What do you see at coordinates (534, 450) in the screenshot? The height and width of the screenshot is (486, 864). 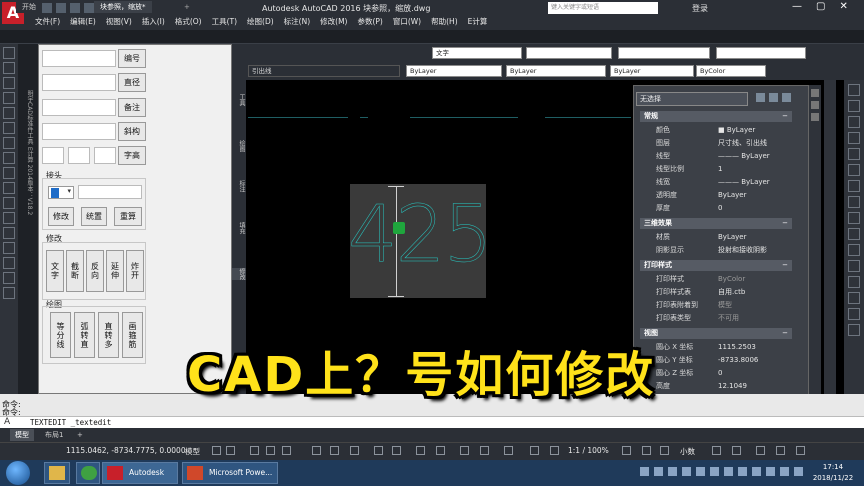 I see `workspace-icon` at bounding box center [534, 450].